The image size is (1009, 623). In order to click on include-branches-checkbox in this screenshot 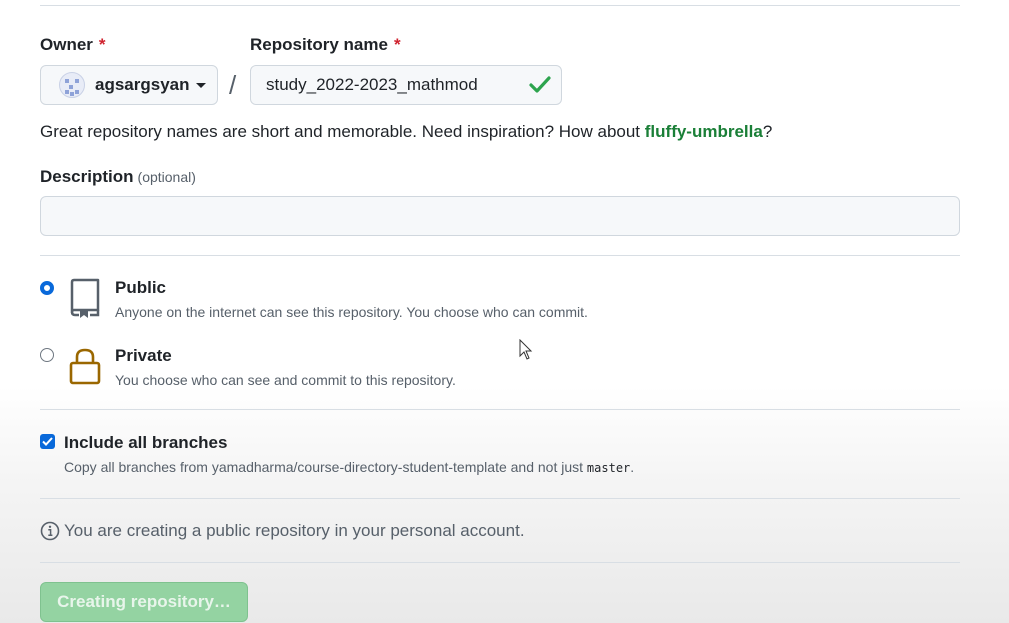, I will do `click(47, 441)`.